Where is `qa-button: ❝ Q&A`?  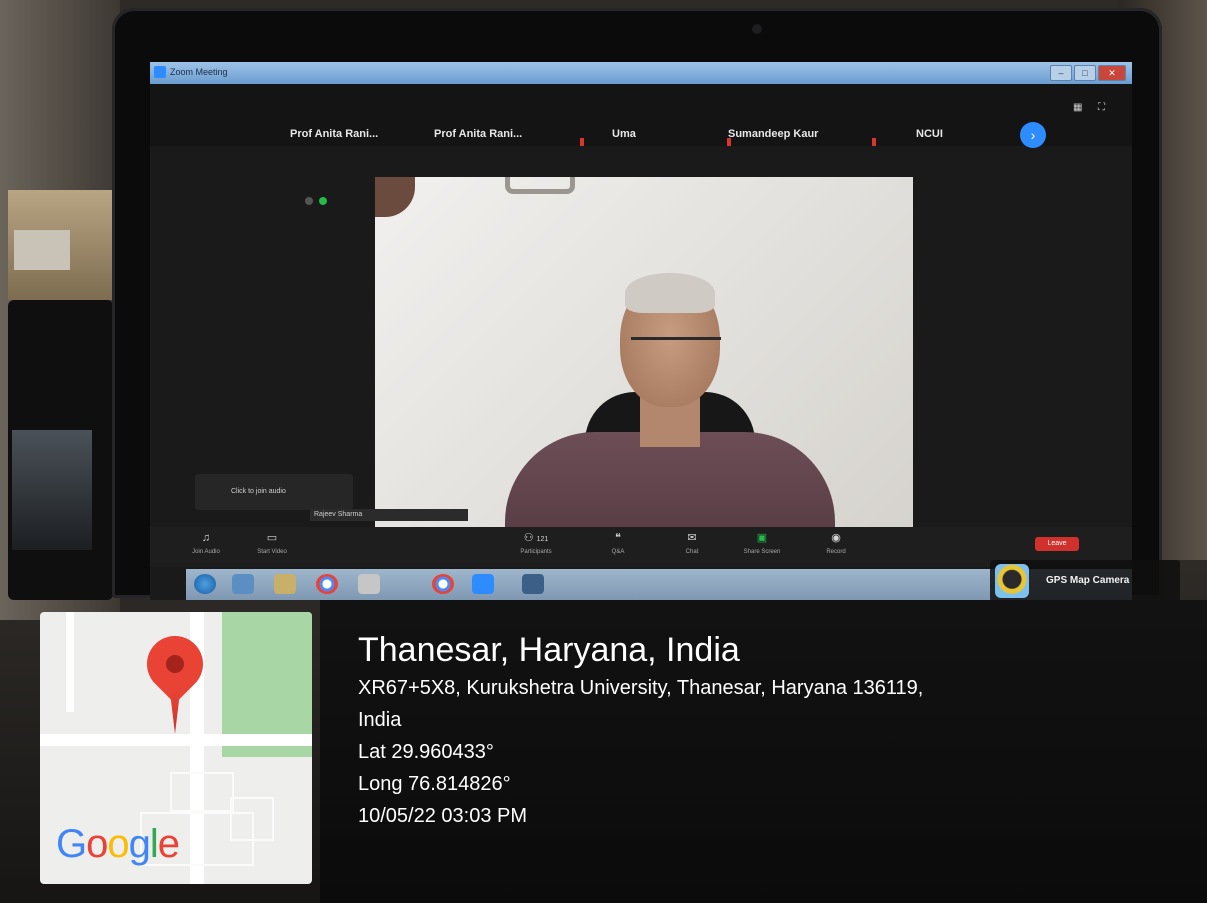
qa-button: ❝ Q&A is located at coordinates (618, 543).